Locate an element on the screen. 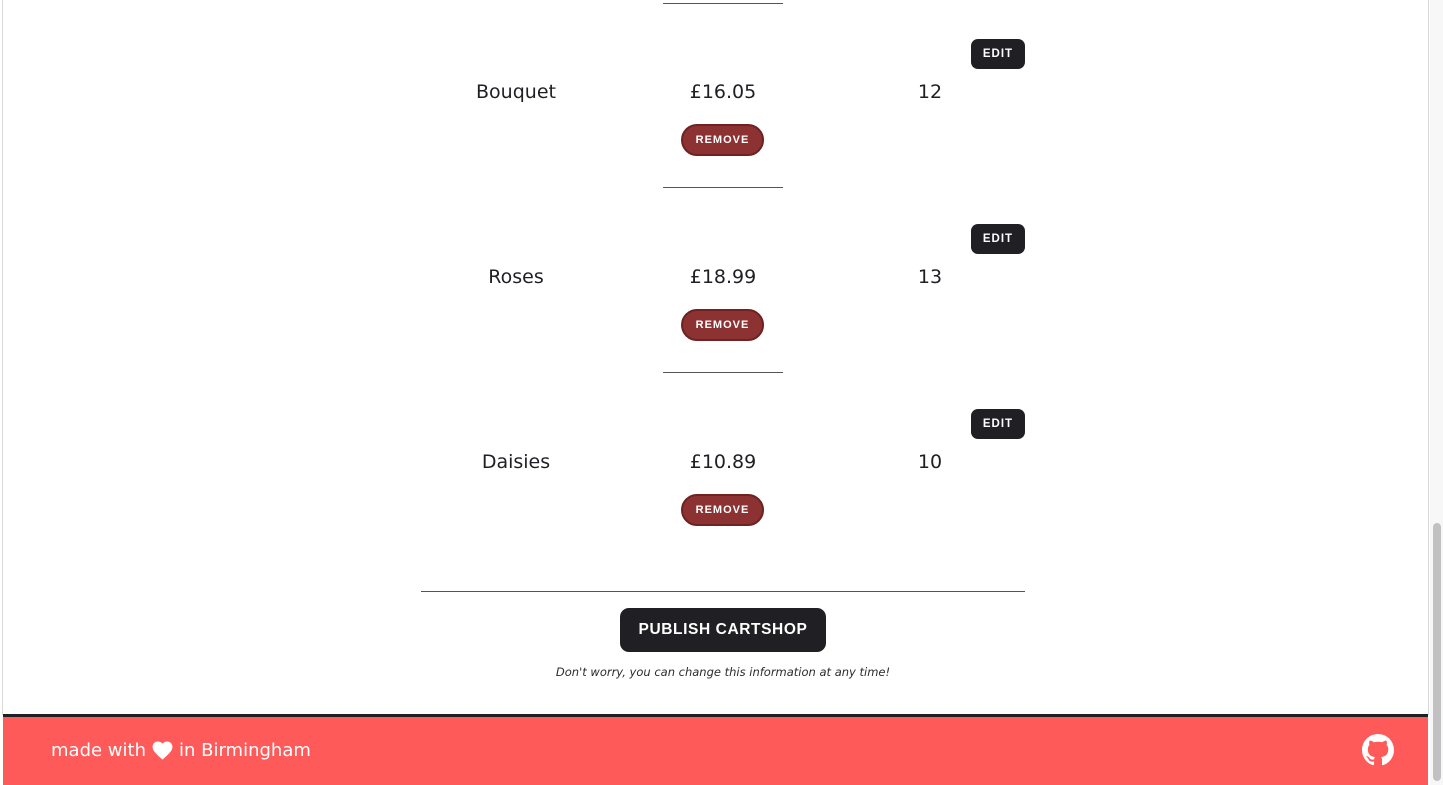  heart-icon is located at coordinates (162, 750).